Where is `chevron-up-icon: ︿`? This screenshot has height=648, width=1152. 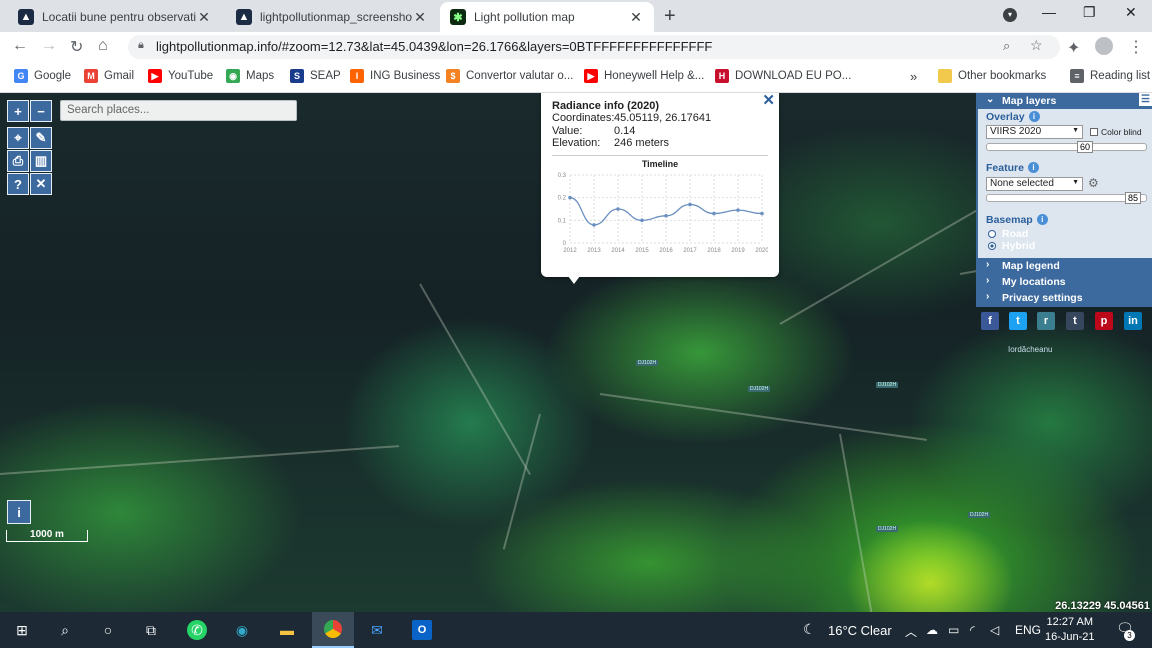
chevron-up-icon: ︿ is located at coordinates (911, 631).